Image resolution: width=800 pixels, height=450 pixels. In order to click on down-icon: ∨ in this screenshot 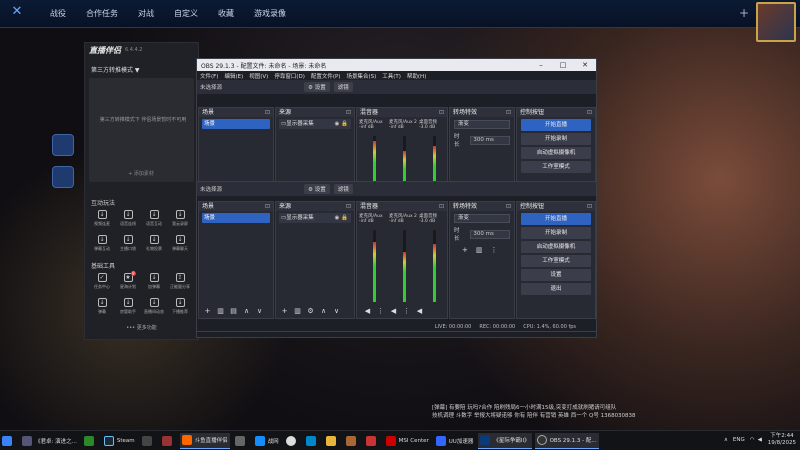, I will do `click(336, 311)`.